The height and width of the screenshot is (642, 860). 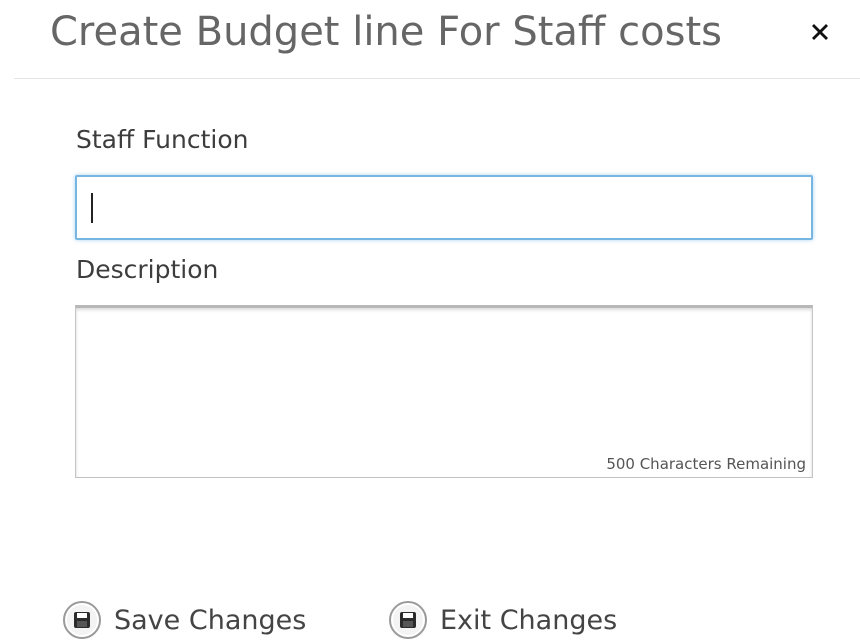 I want to click on close-icon, so click(x=820, y=32).